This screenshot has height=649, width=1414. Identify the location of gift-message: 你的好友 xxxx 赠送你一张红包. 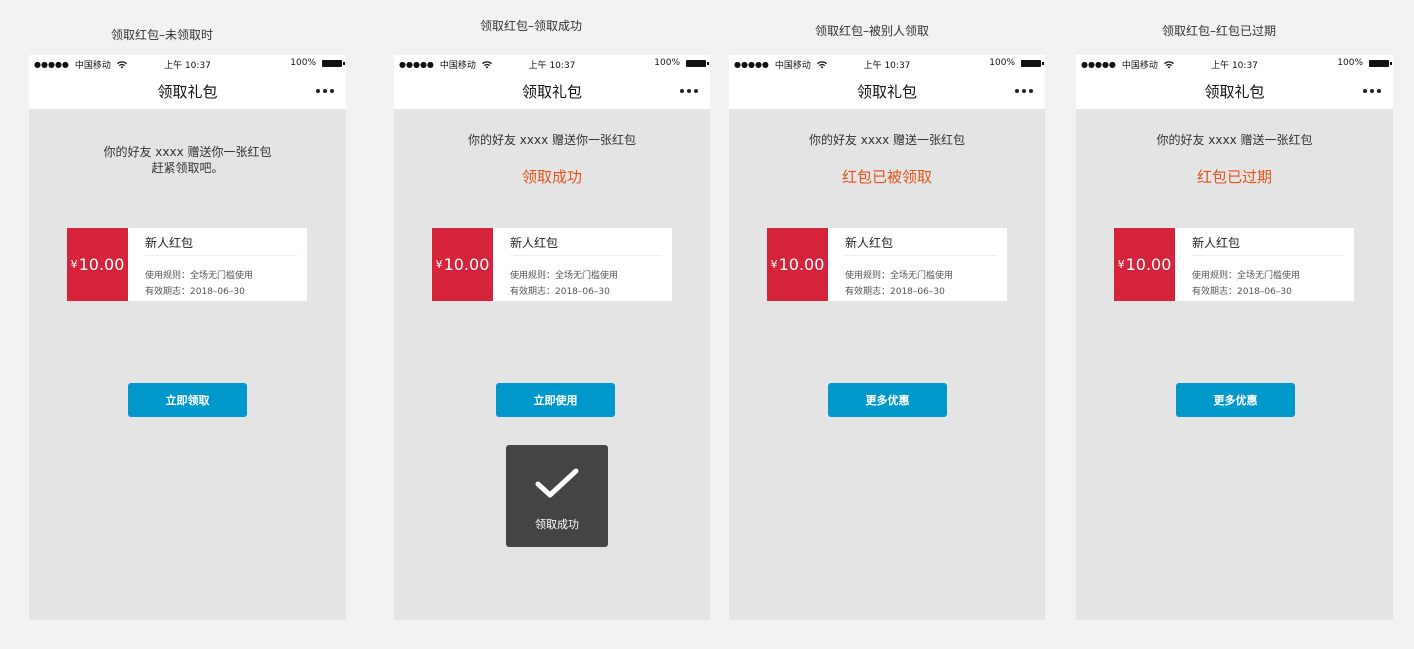
(552, 140).